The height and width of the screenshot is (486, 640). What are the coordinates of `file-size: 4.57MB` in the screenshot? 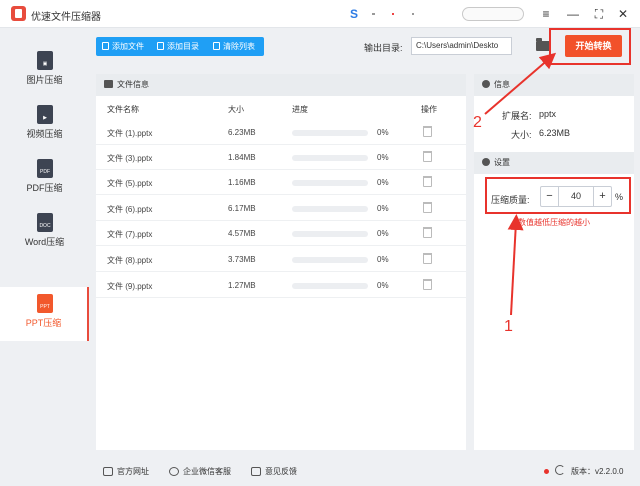 It's located at (242, 233).